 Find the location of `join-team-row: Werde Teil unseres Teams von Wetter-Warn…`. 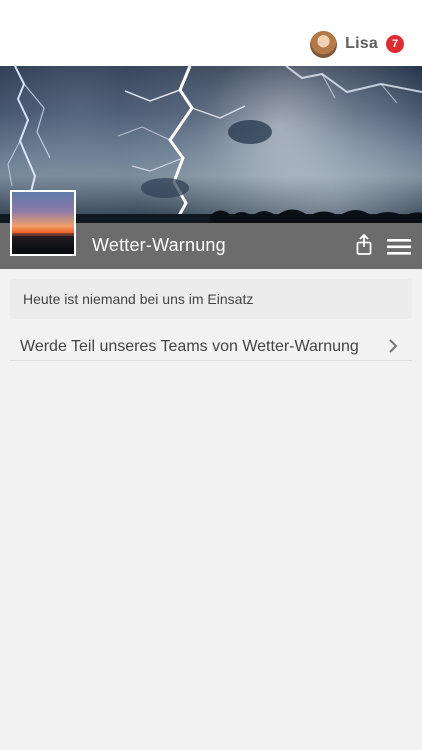

join-team-row: Werde Teil unseres Teams von Wetter-Warn… is located at coordinates (211, 345).